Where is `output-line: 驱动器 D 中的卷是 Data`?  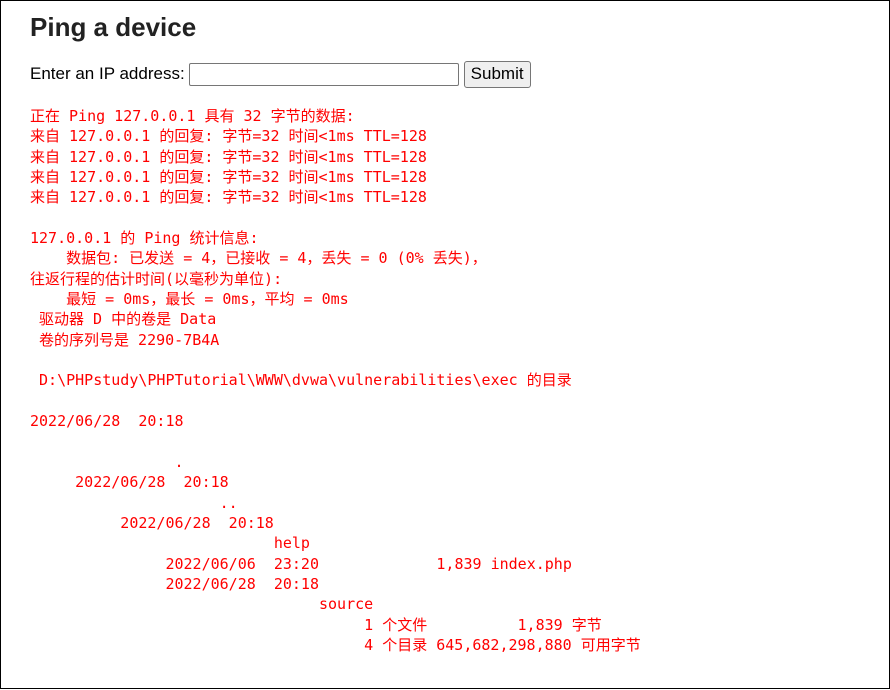
output-line: 驱动器 D 中的卷是 Data is located at coordinates (123, 319).